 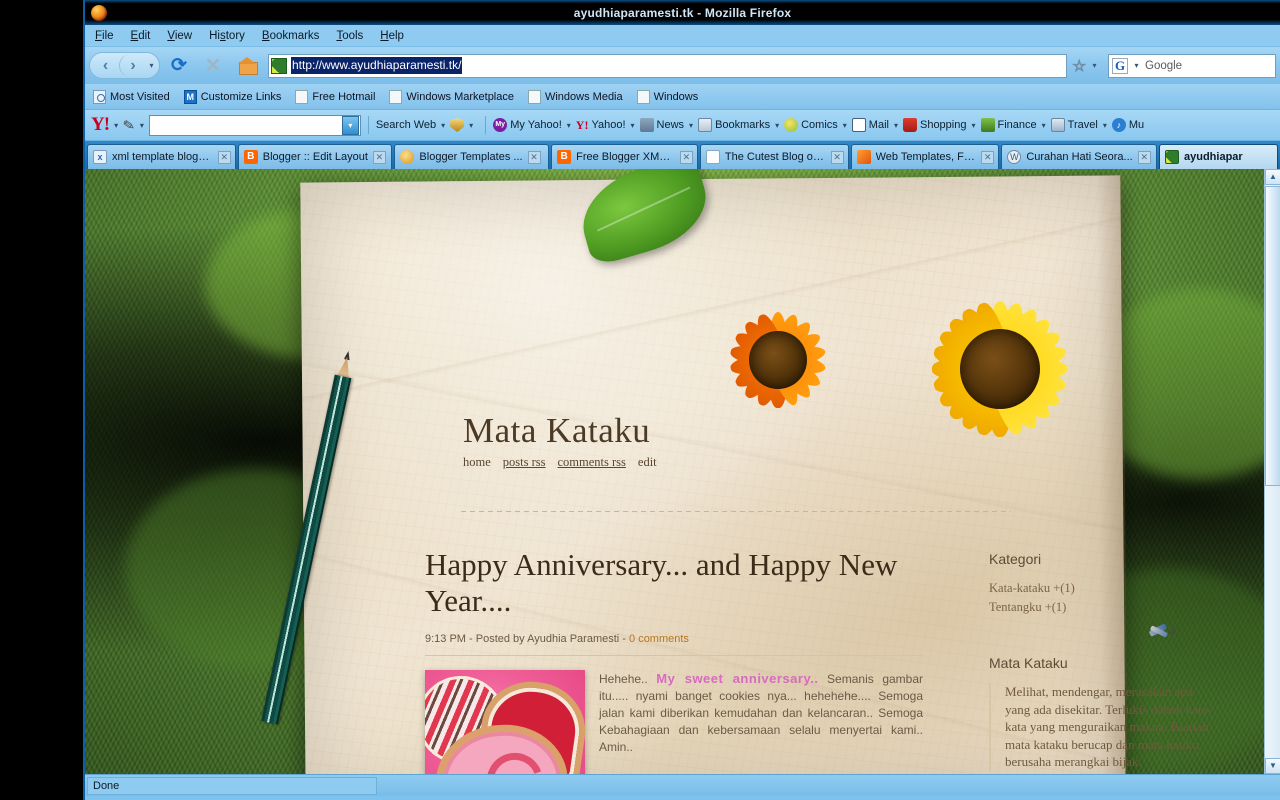 I want to click on nav-item-posts-rss: posts rss, so click(x=524, y=462).